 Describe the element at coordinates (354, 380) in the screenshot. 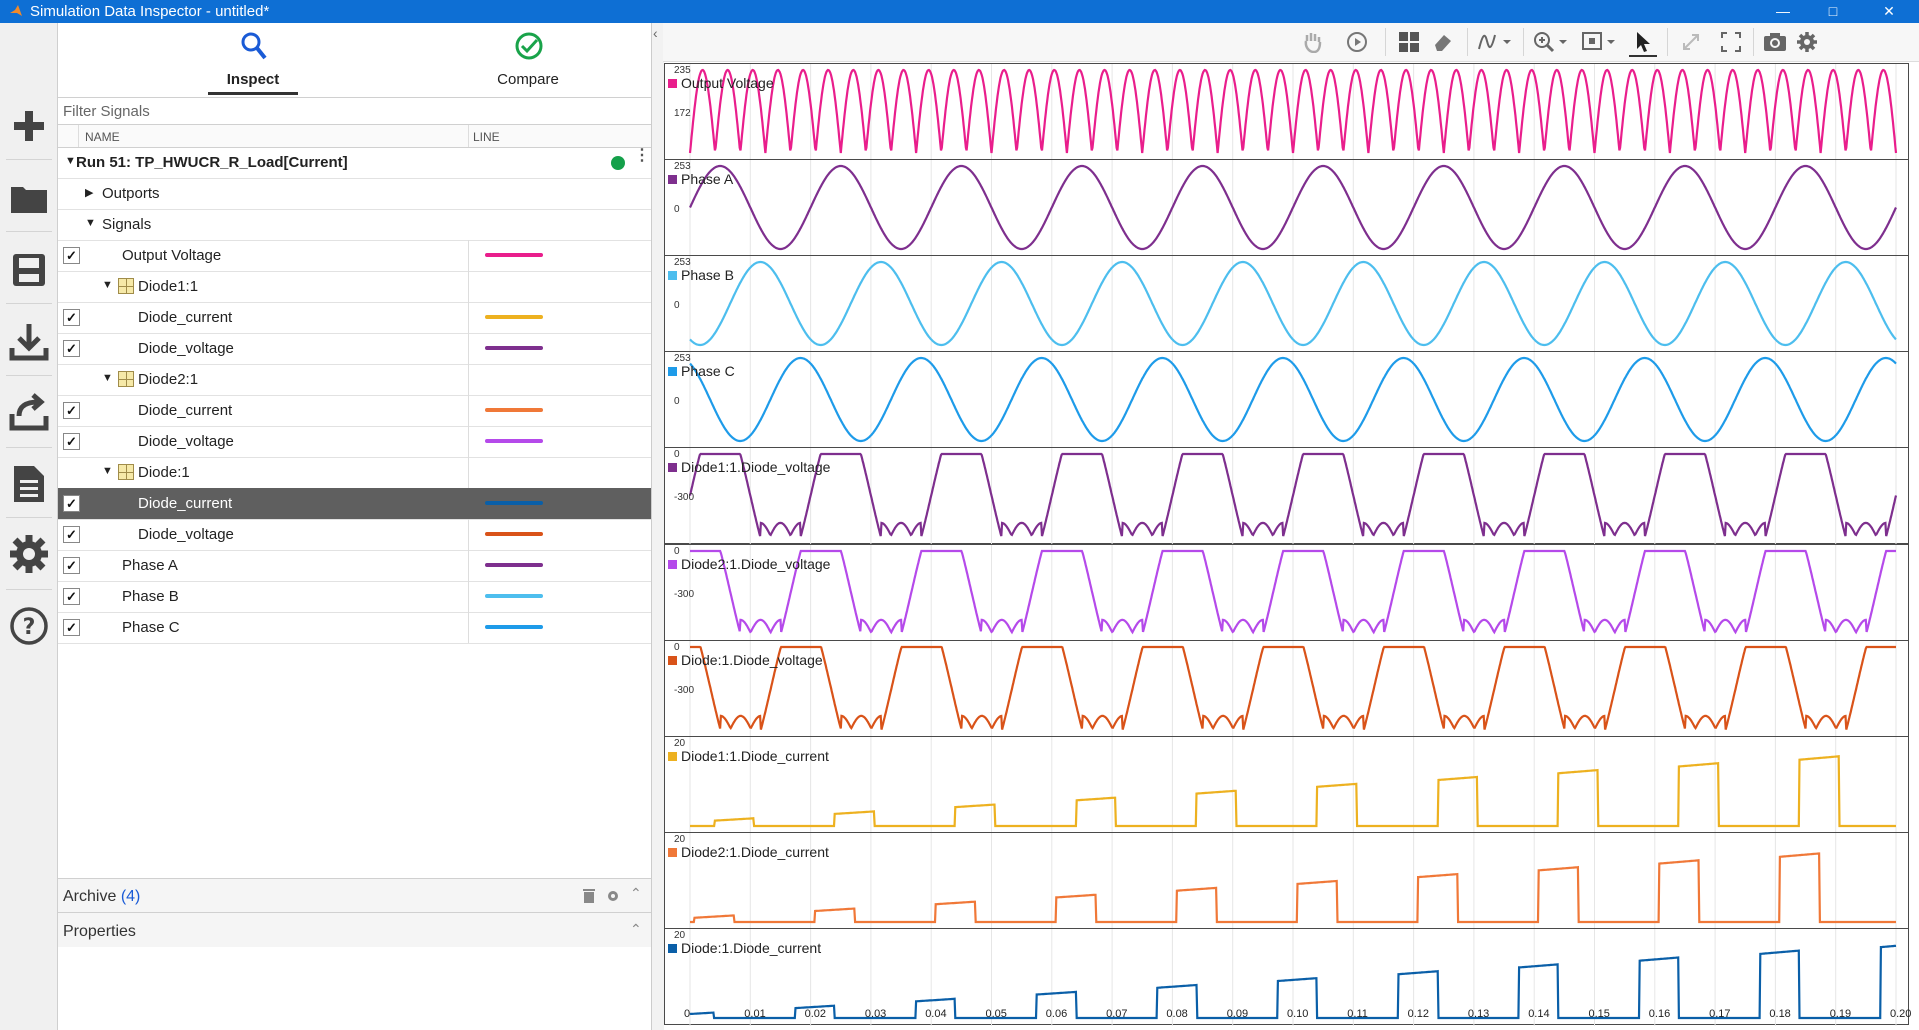

I see `signal-group-row: ▼ Diode2:1` at that location.